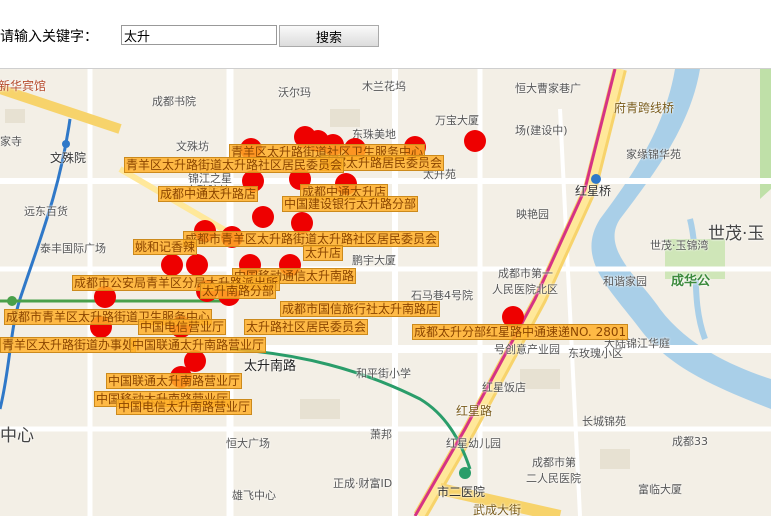 This screenshot has width=771, height=516. I want to click on map-place-label: 恒大曹家巷广, so click(548, 88).